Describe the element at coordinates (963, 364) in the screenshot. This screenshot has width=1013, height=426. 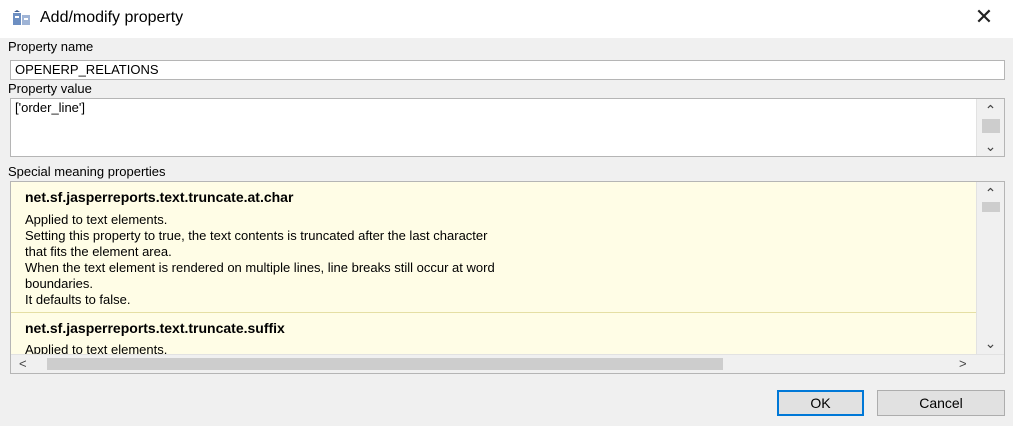
I see `scroll-right-icon: >` at that location.